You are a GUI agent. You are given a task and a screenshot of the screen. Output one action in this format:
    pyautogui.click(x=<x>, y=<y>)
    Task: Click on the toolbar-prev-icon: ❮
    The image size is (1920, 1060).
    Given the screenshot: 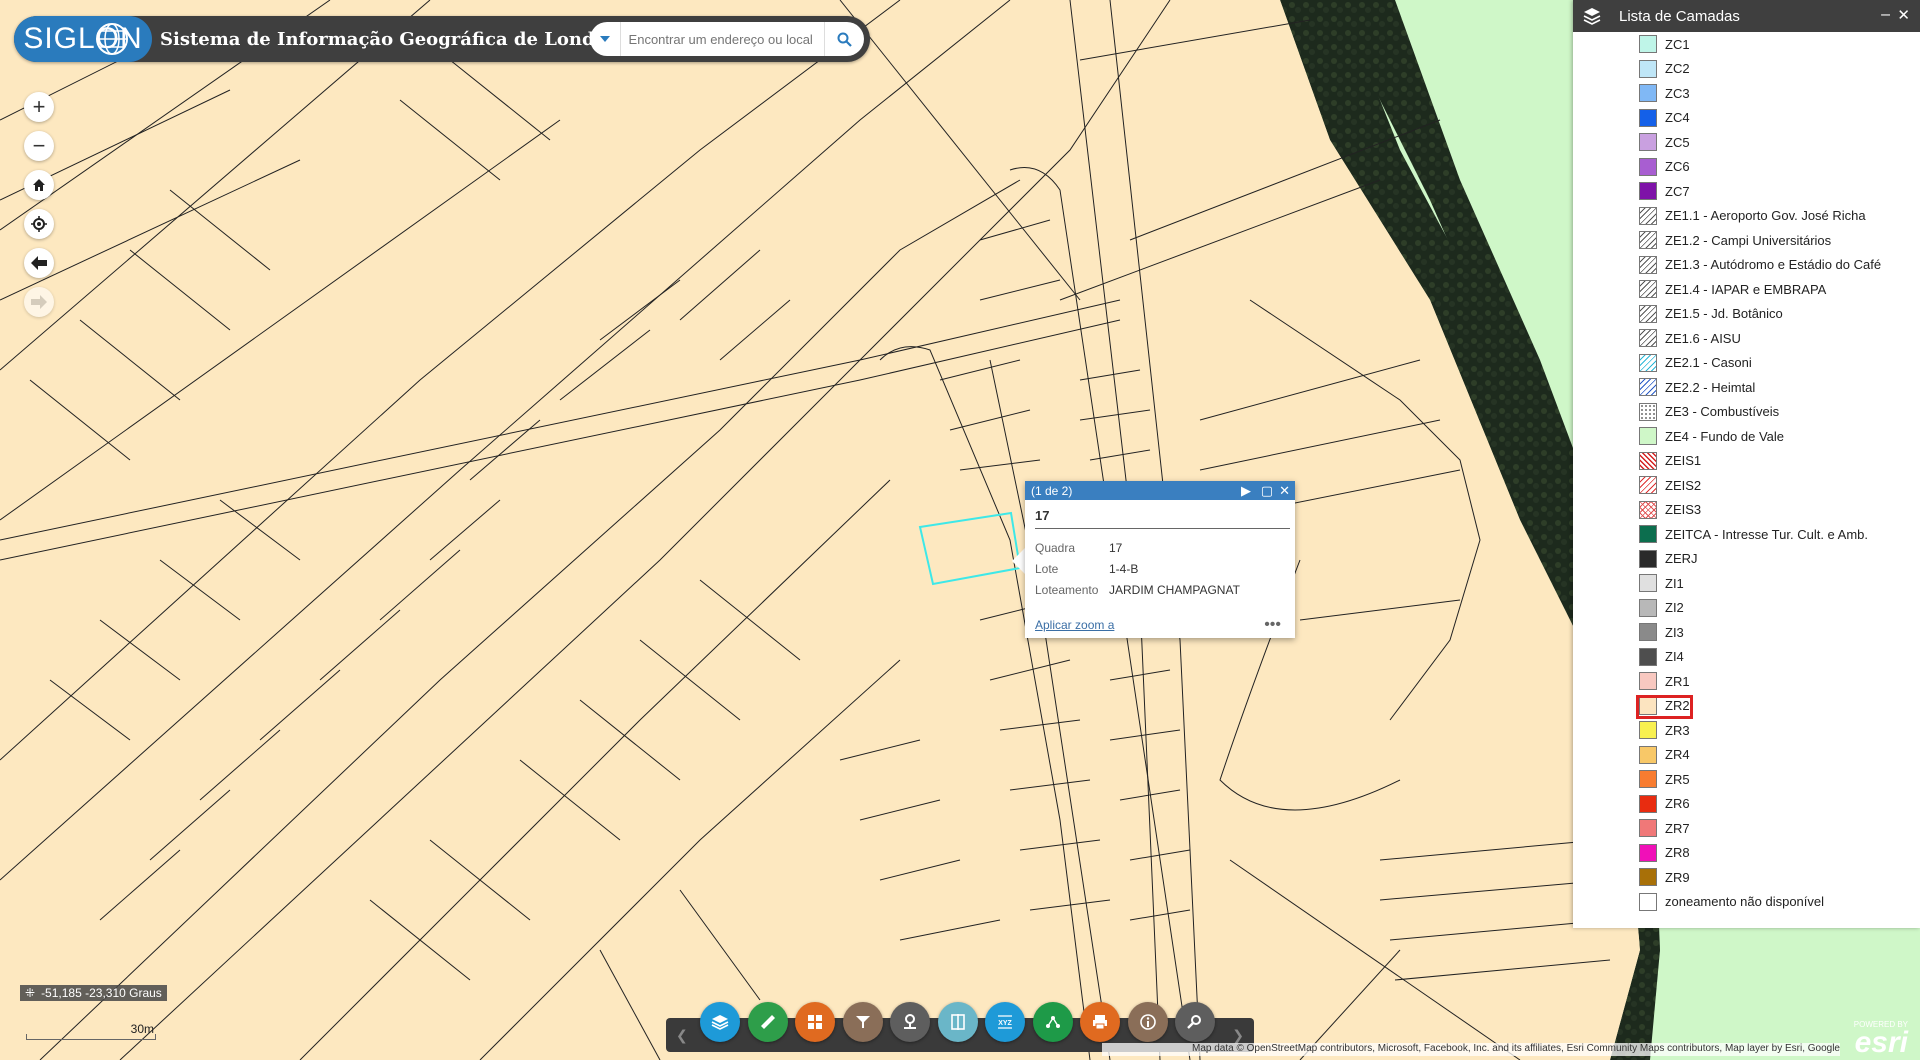 What is the action you would take?
    pyautogui.click(x=682, y=1035)
    